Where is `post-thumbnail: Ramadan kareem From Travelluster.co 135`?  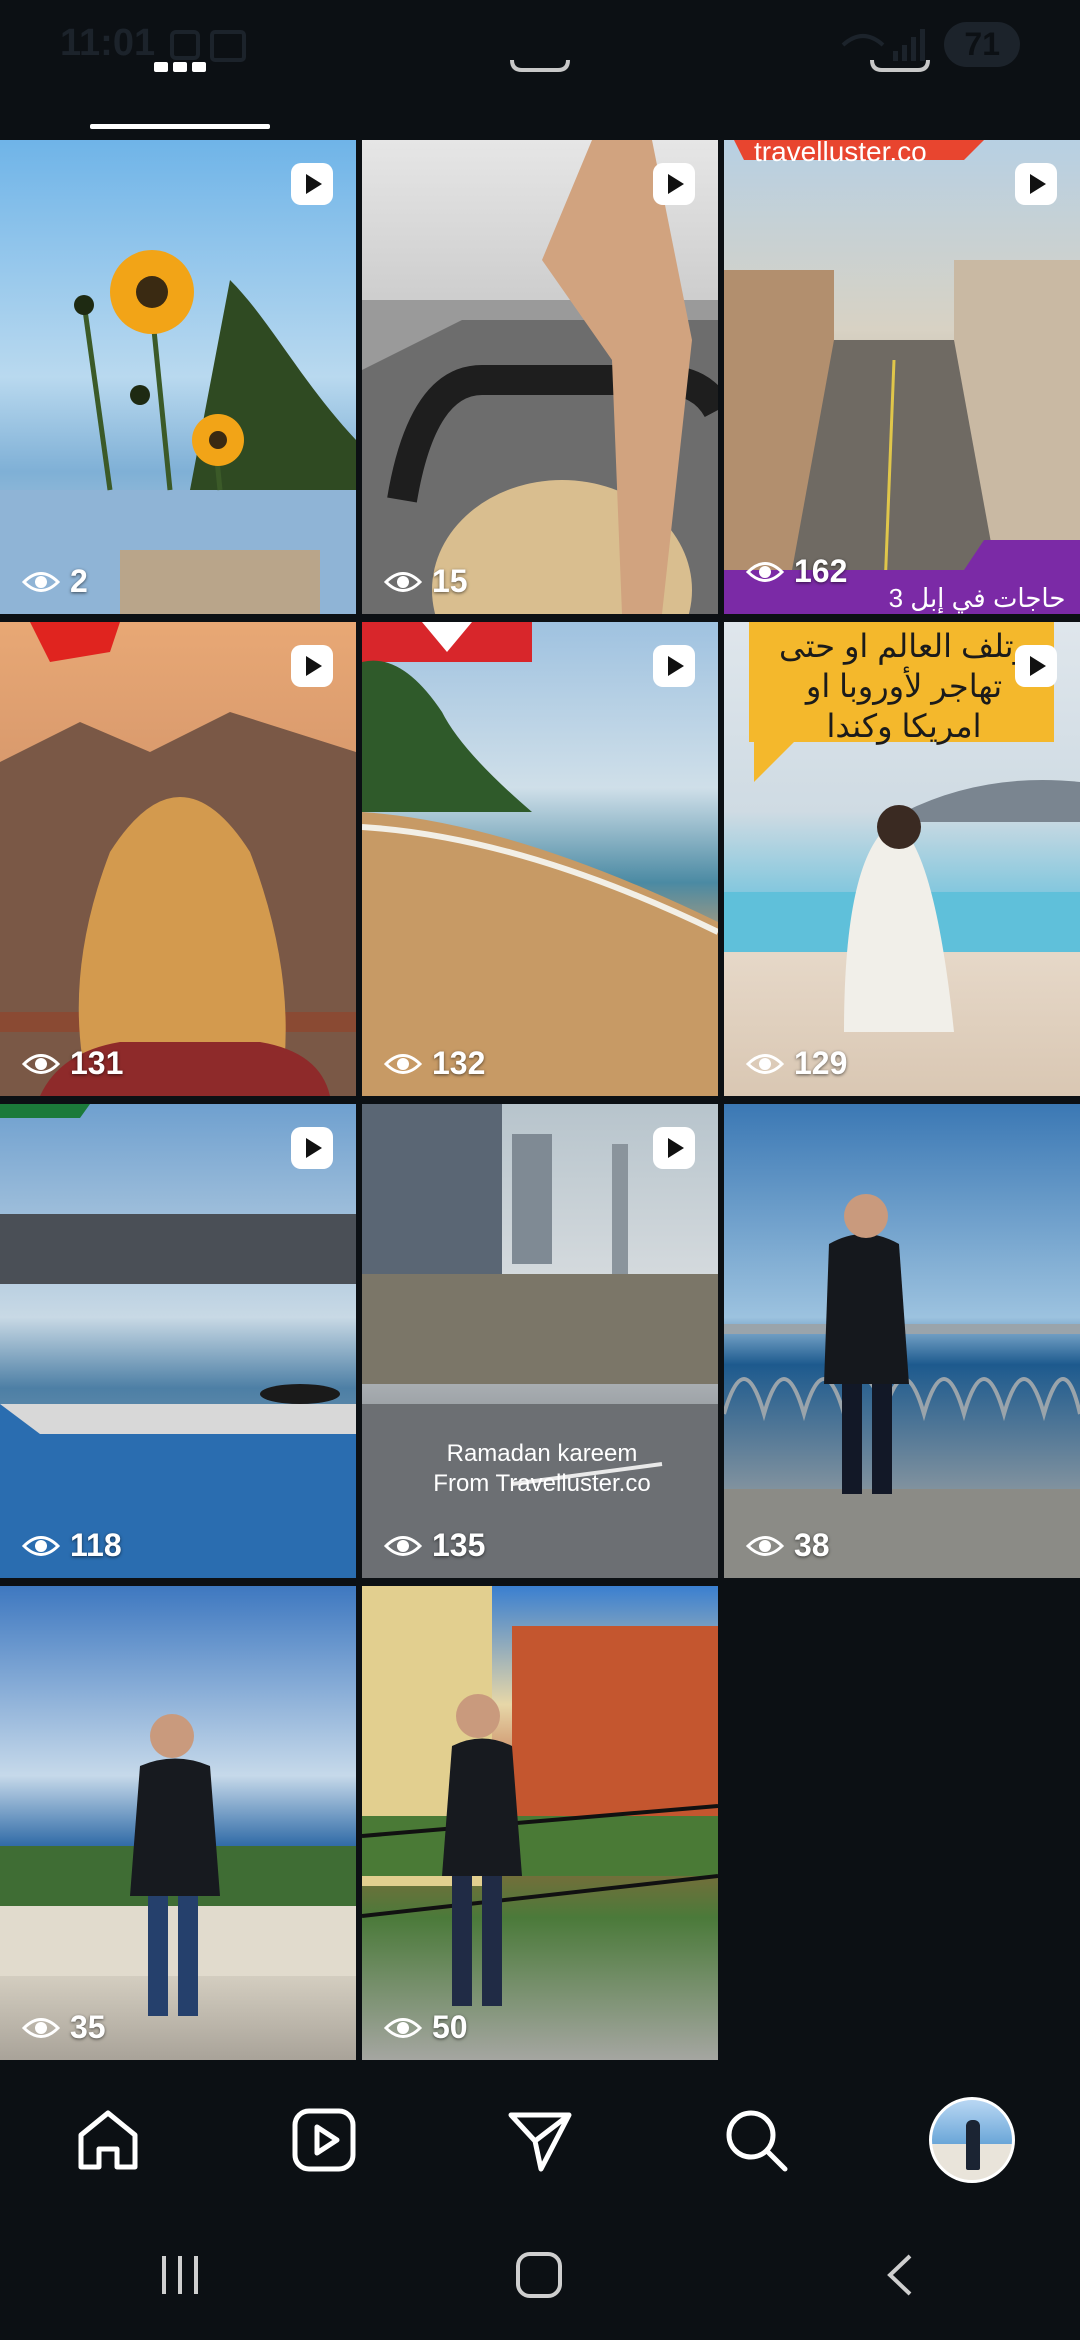
post-thumbnail: Ramadan kareem From Travelluster.co 135 is located at coordinates (540, 1341).